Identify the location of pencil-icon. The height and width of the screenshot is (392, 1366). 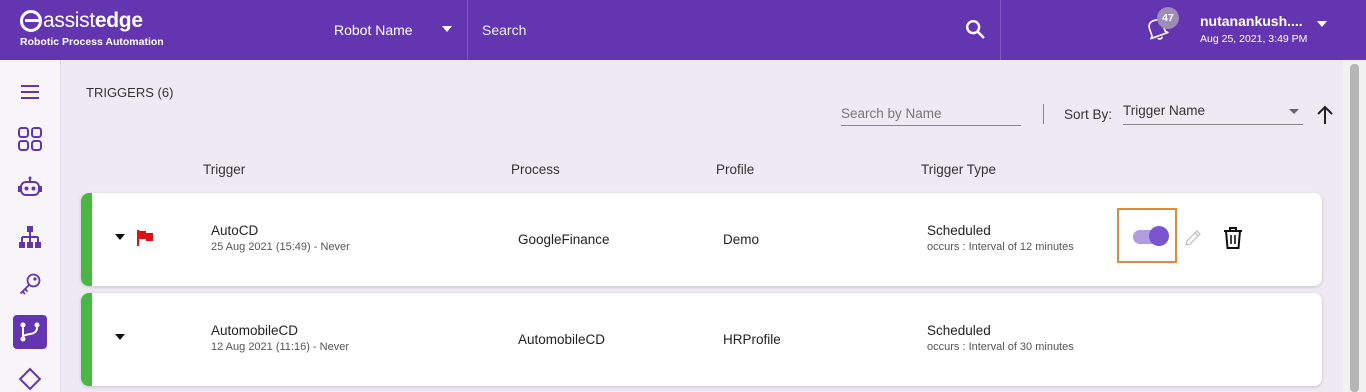
(1193, 238).